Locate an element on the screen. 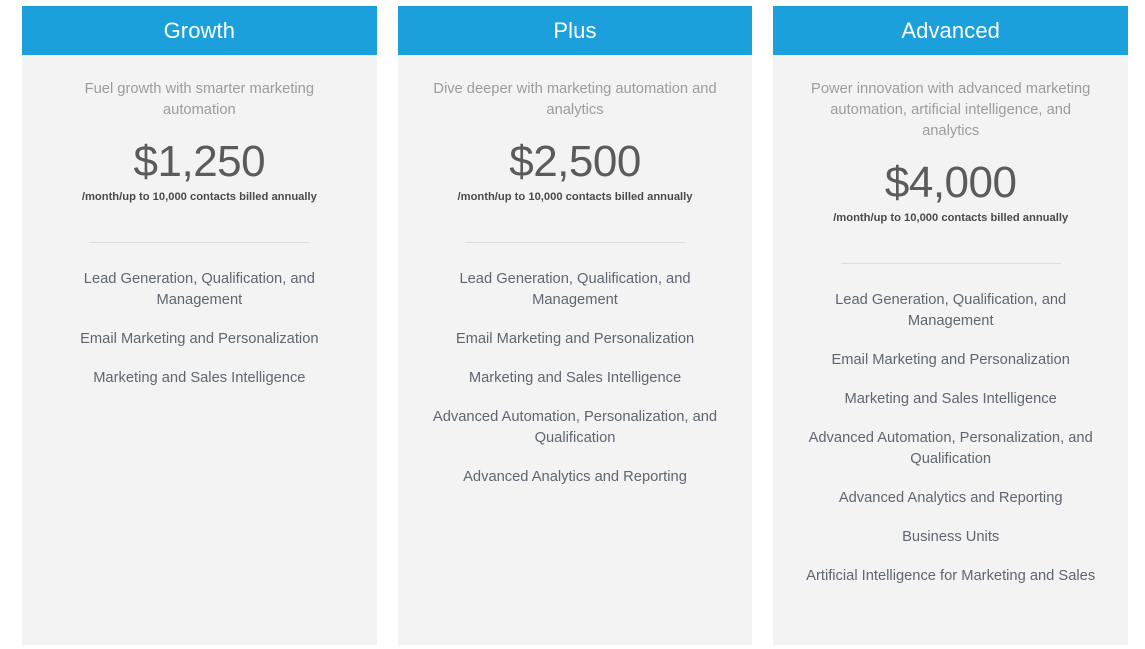 Image resolution: width=1145 pixels, height=649 pixels. plan-price: $4,000 is located at coordinates (950, 182).